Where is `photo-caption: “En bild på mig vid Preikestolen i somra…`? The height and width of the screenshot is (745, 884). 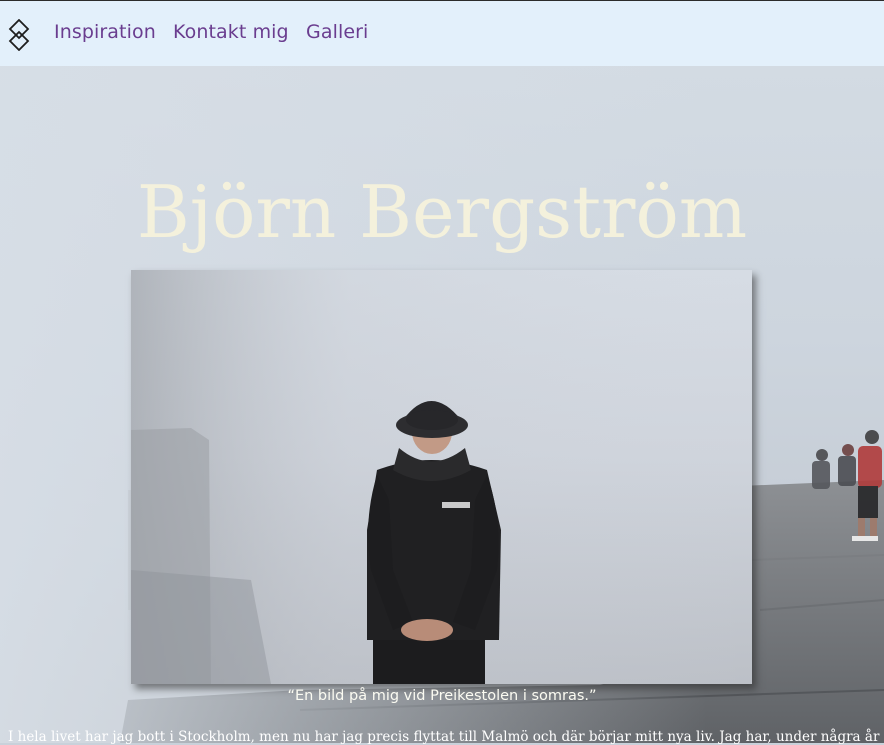 photo-caption: “En bild på mig vid Preikestolen i somra… is located at coordinates (442, 696).